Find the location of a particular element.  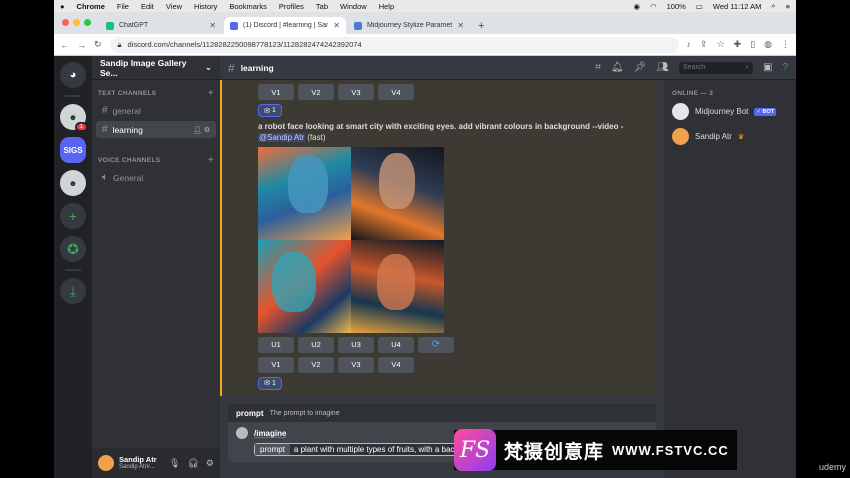

window-controls is located at coordinates (76, 22).